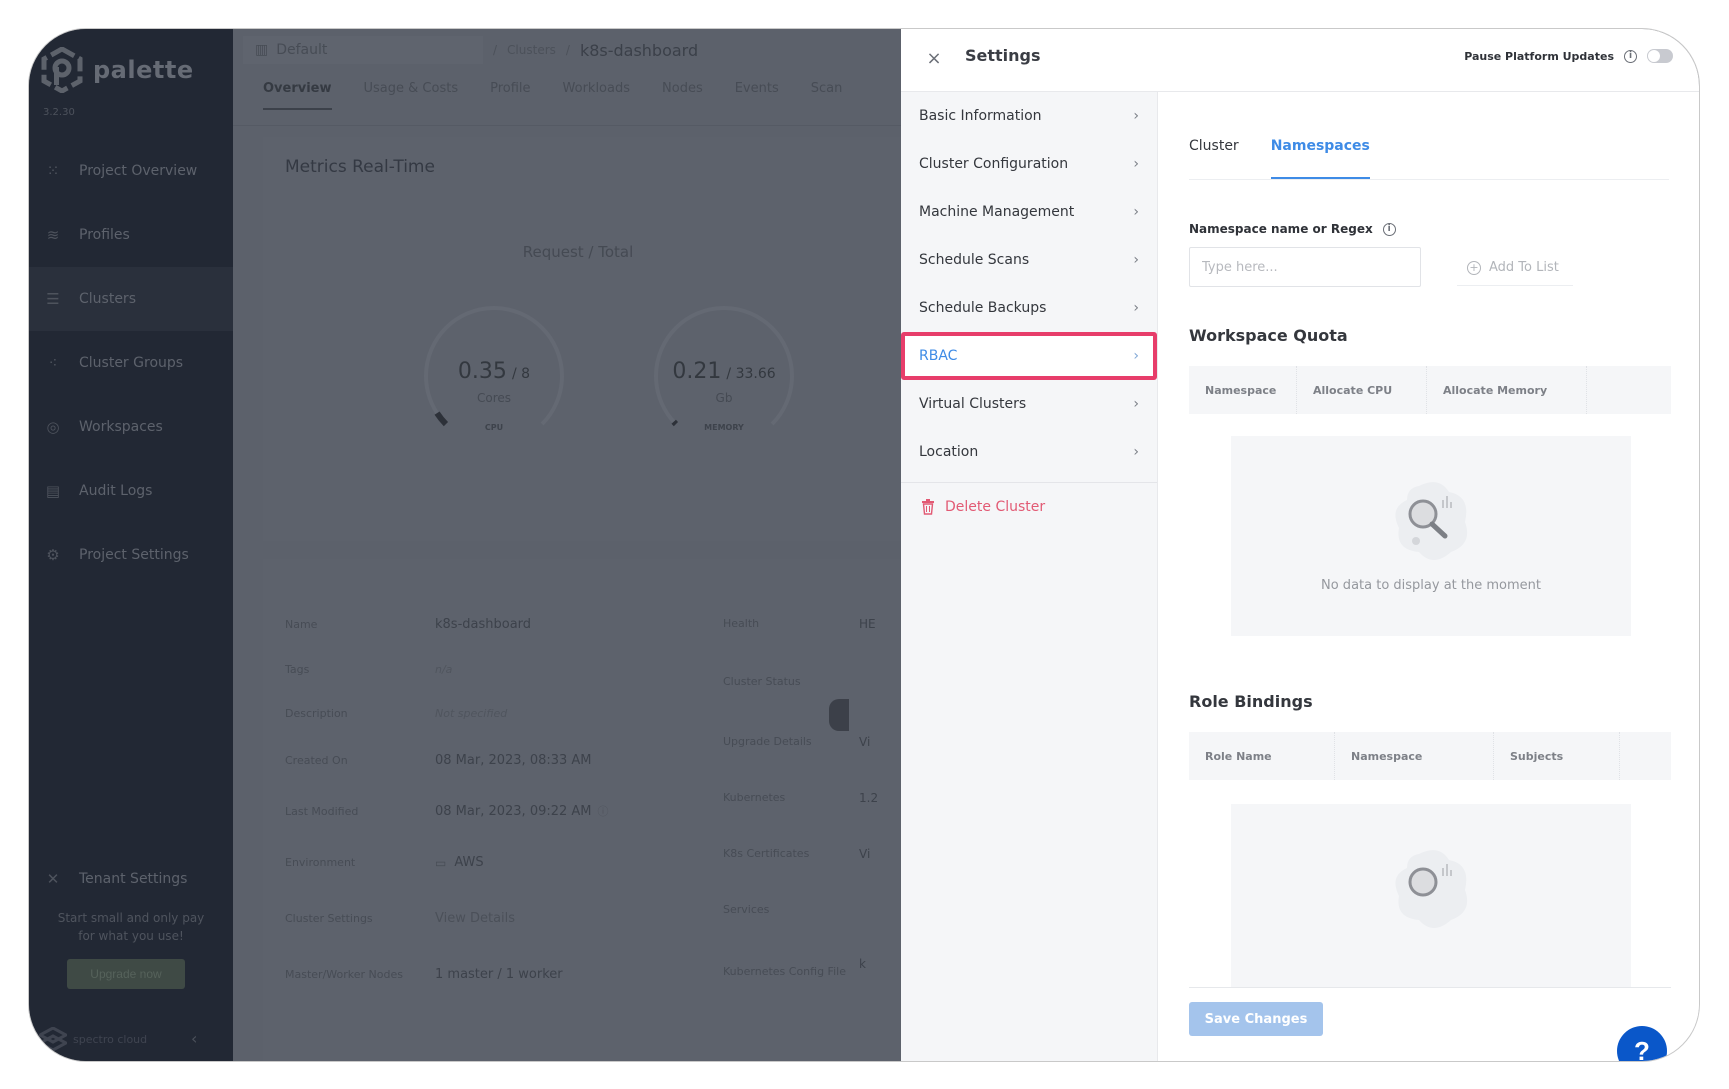 The height and width of the screenshot is (1089, 1729). I want to click on view-details-link: View Details, so click(475, 918).